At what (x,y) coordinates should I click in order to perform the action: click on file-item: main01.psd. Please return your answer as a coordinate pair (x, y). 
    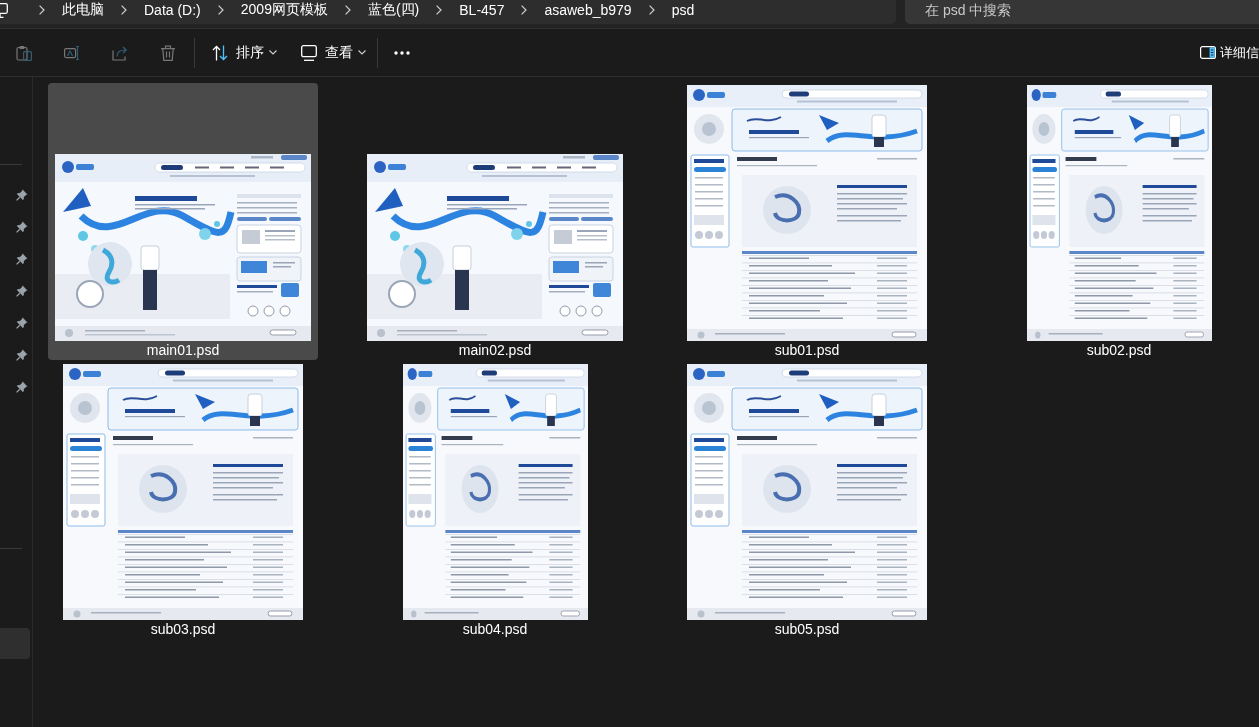
    Looking at the image, I should click on (183, 221).